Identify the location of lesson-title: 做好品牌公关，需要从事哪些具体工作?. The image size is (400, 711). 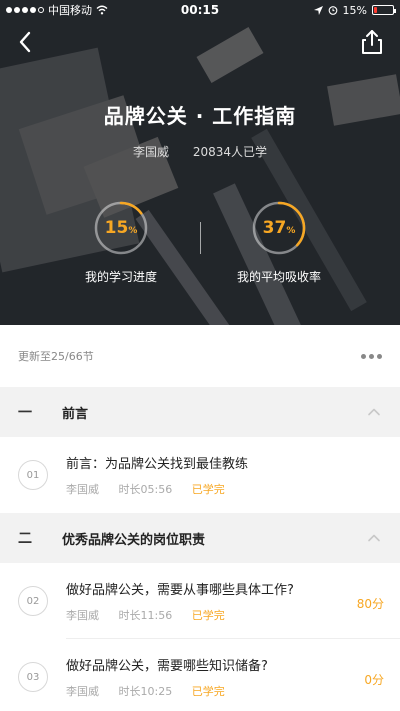
(180, 590).